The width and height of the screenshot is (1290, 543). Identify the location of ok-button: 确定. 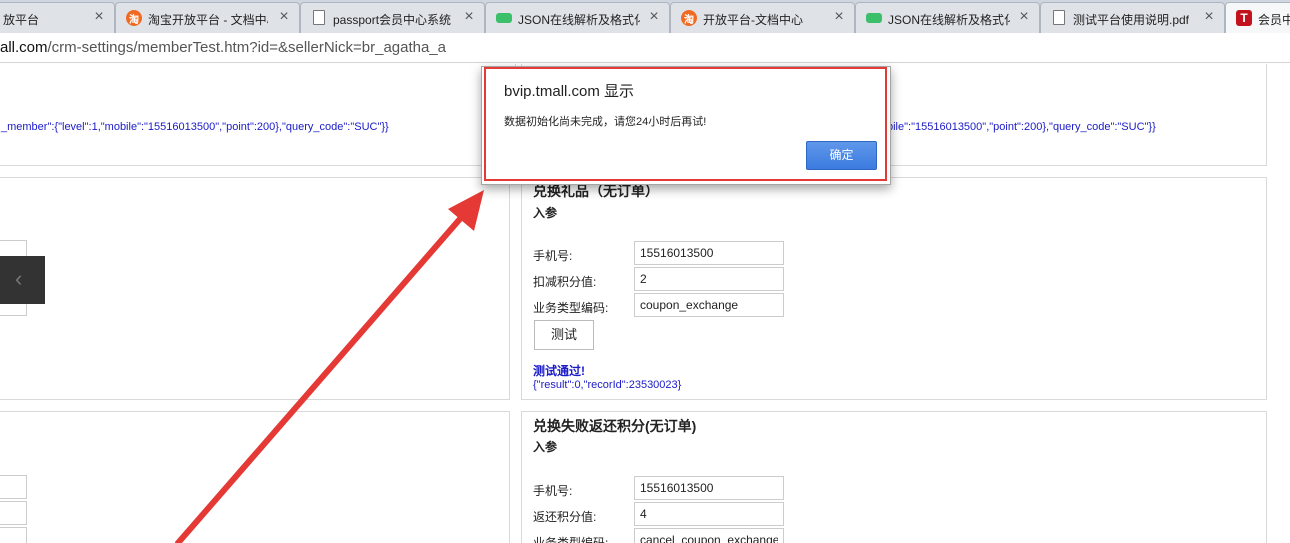
(841, 155).